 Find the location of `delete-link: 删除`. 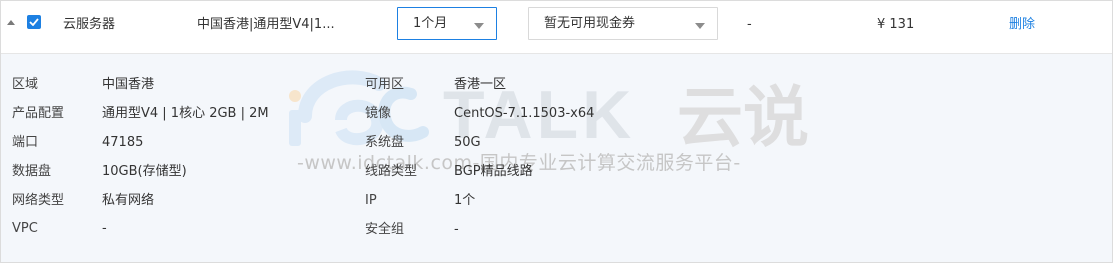

delete-link: 删除 is located at coordinates (1022, 25).